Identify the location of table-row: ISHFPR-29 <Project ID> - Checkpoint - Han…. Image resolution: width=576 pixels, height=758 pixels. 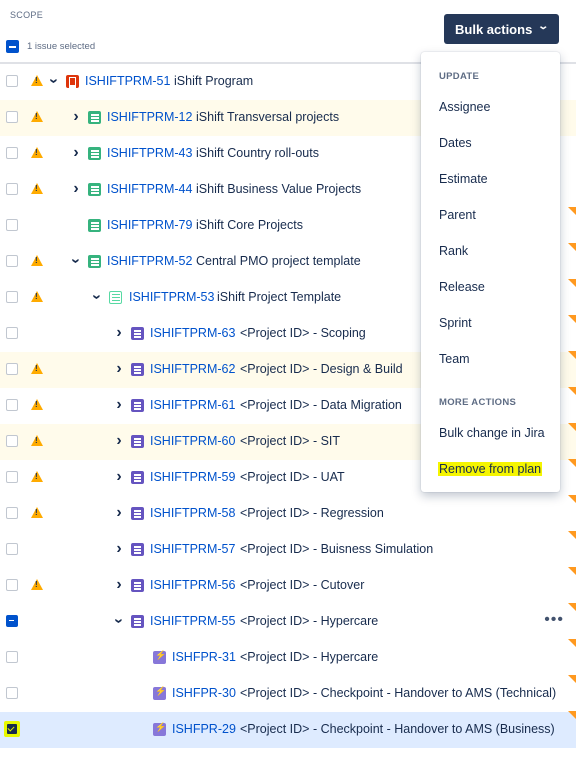
(288, 729).